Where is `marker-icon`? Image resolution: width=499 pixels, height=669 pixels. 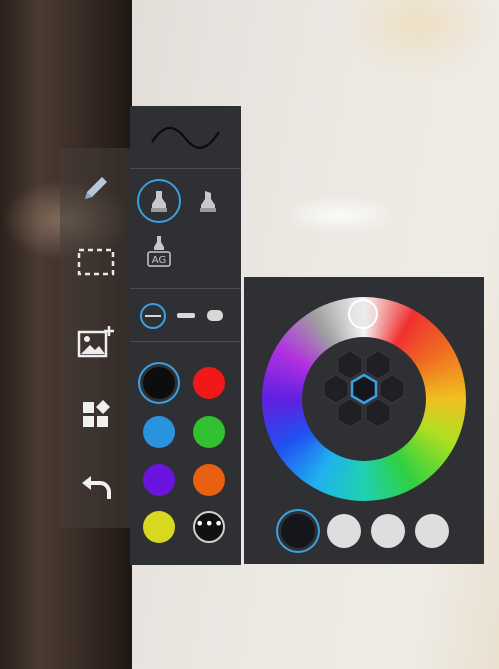 marker-icon is located at coordinates (159, 201).